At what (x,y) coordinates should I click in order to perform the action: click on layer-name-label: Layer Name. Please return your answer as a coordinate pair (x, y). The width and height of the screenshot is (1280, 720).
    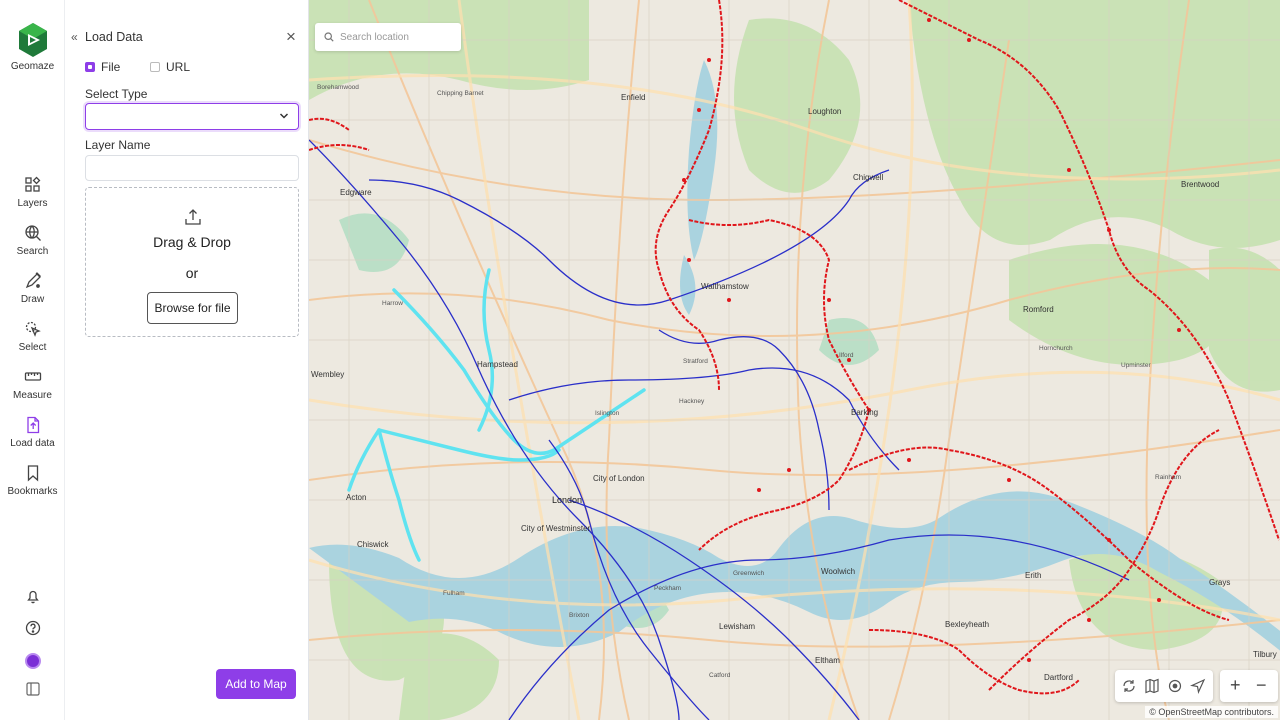
    Looking at the image, I should click on (118, 145).